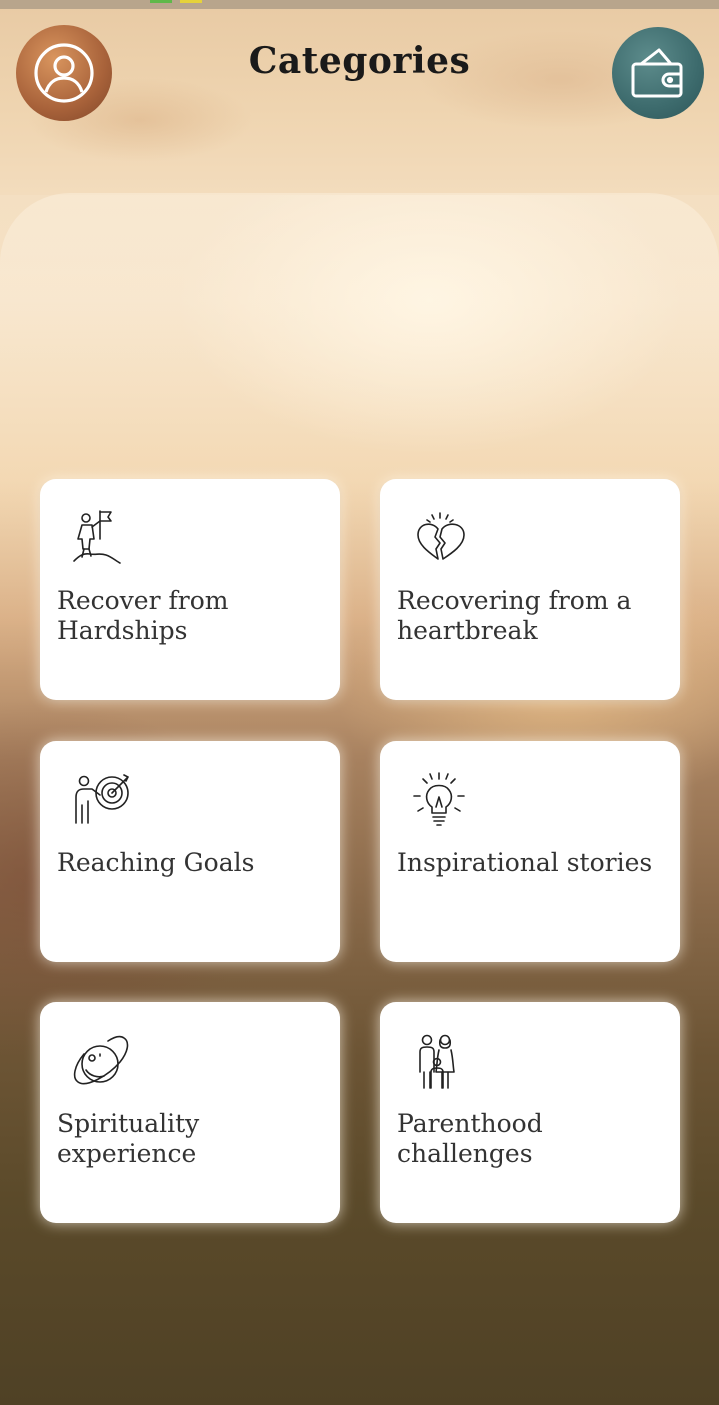  What do you see at coordinates (514, 615) in the screenshot?
I see `category-label: Recovering from a heartbreak` at bounding box center [514, 615].